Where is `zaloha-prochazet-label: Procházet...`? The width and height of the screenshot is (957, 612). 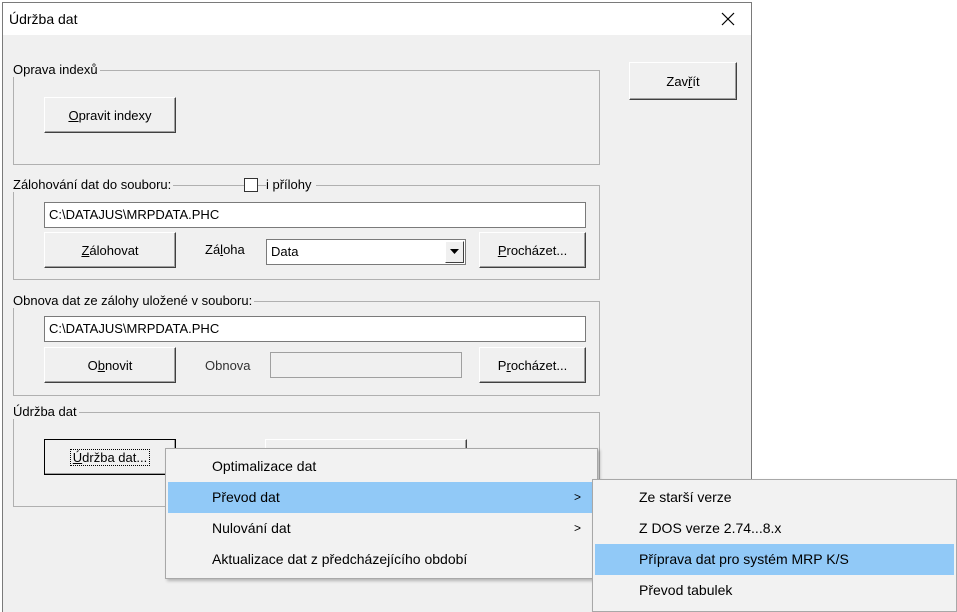
zaloha-prochazet-label: Procházet... is located at coordinates (532, 250).